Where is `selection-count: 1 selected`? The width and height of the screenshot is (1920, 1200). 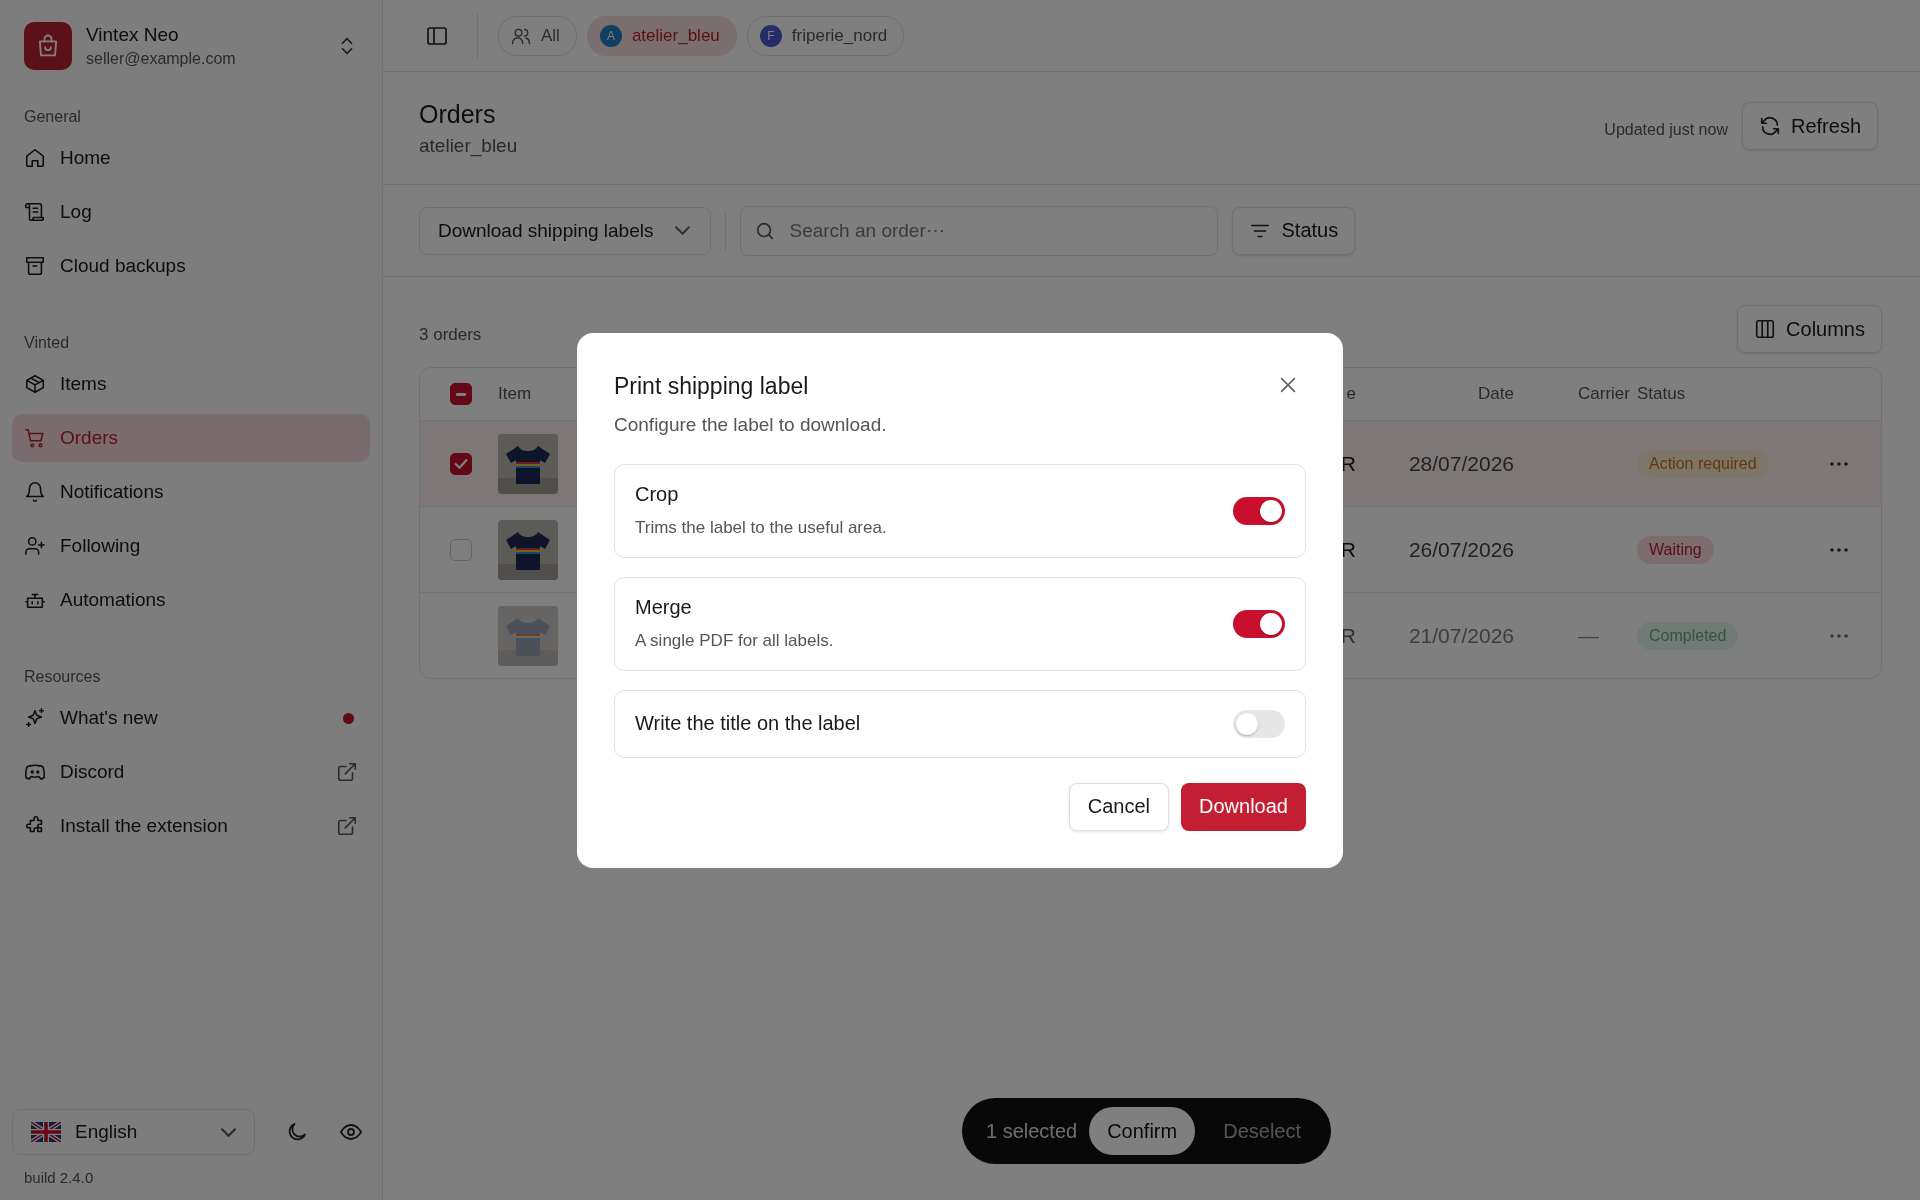
selection-count: 1 selected is located at coordinates (1032, 1131).